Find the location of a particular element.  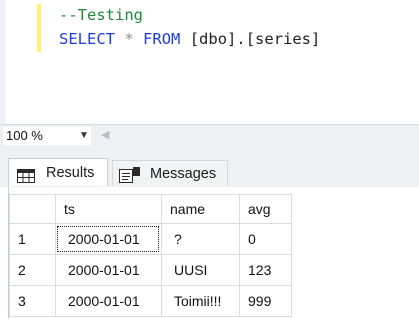

column-header-avg: avg is located at coordinates (265, 209).